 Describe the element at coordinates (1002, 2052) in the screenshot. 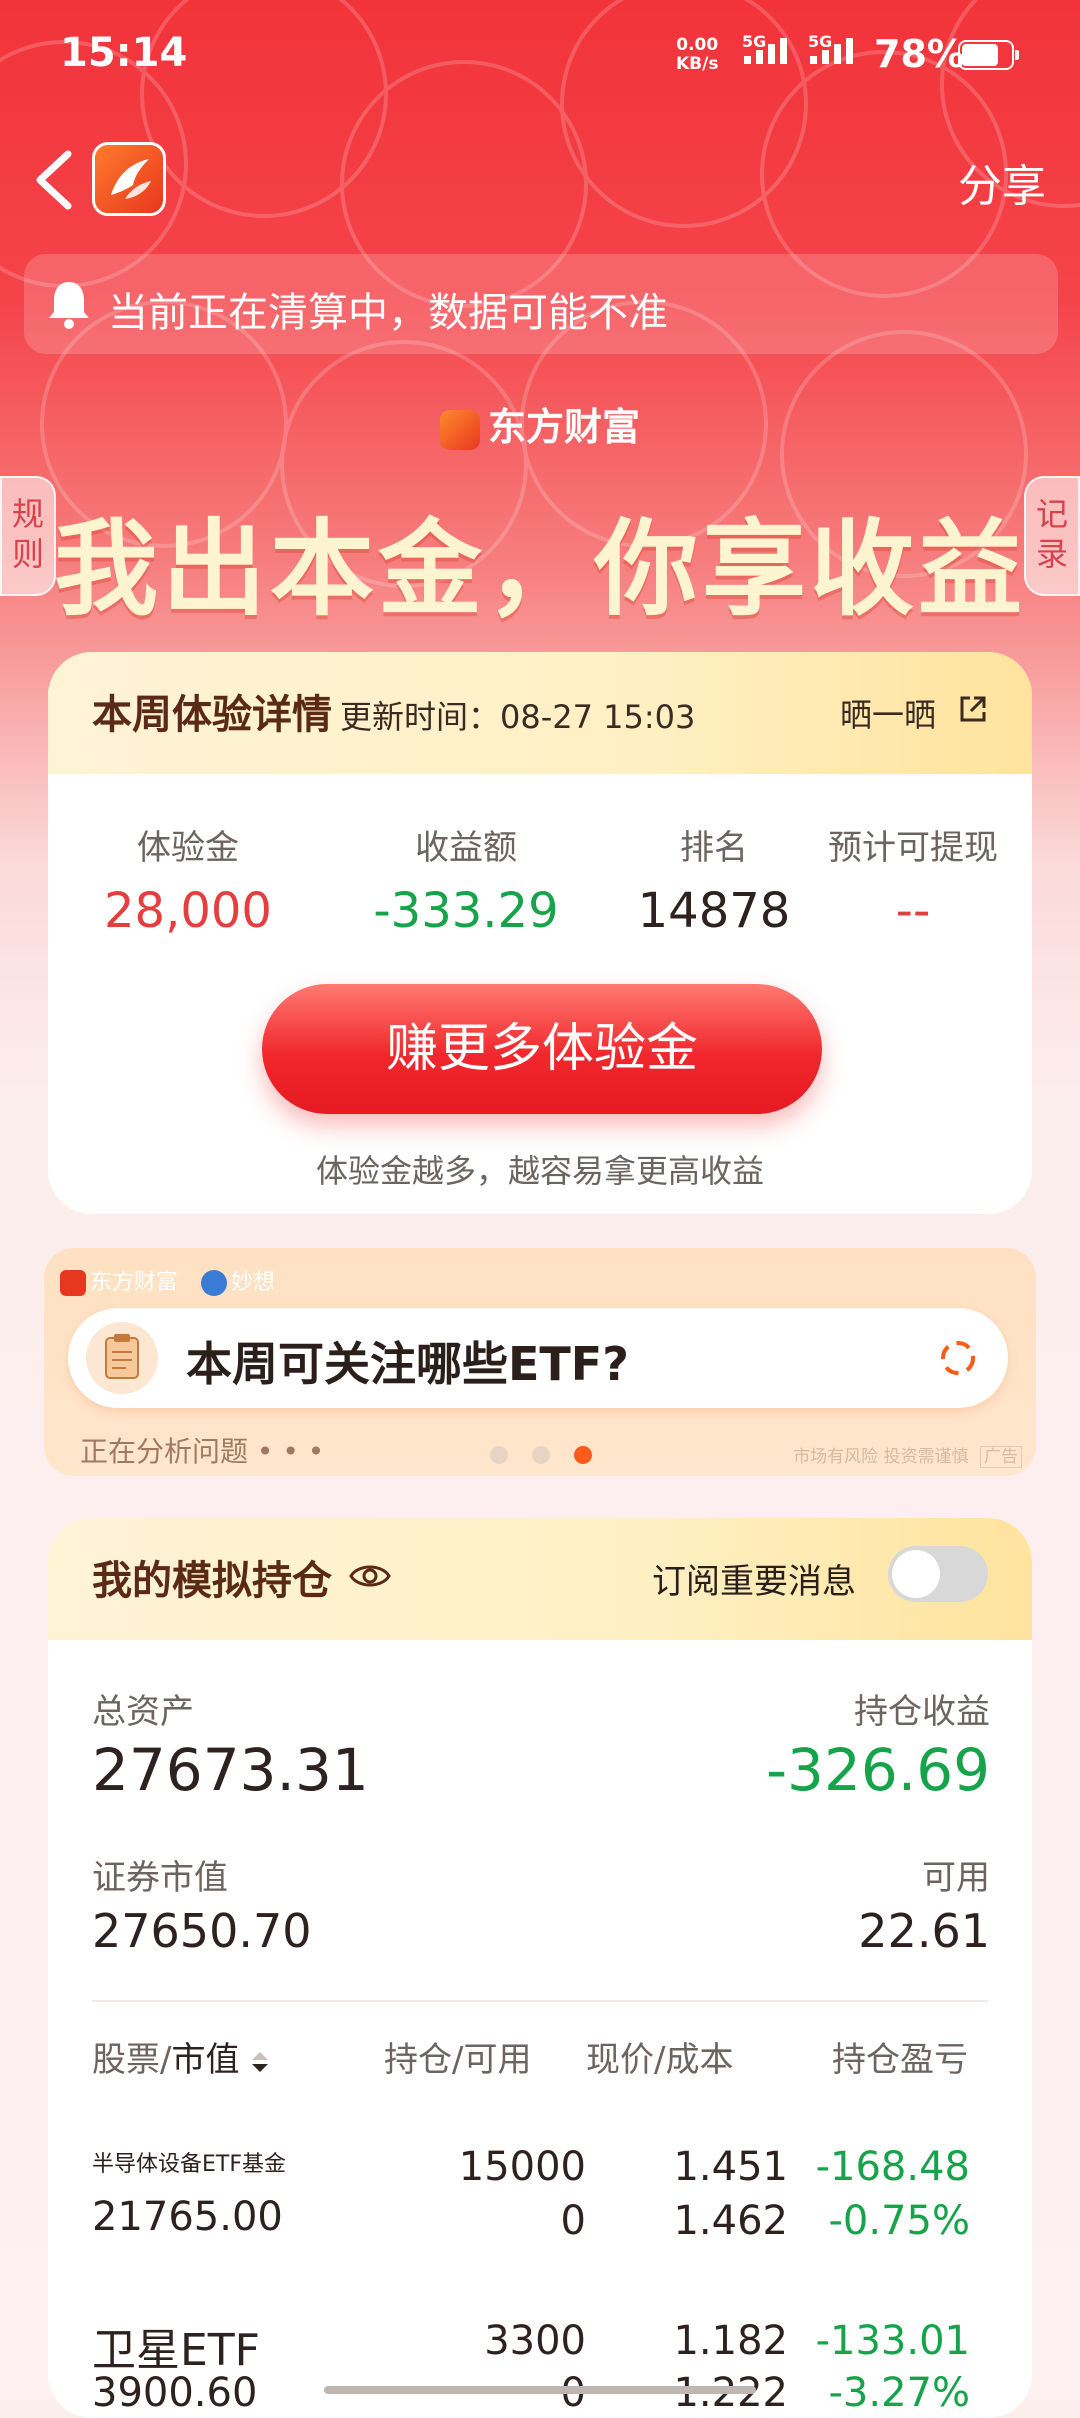

I see `header-fade` at that location.